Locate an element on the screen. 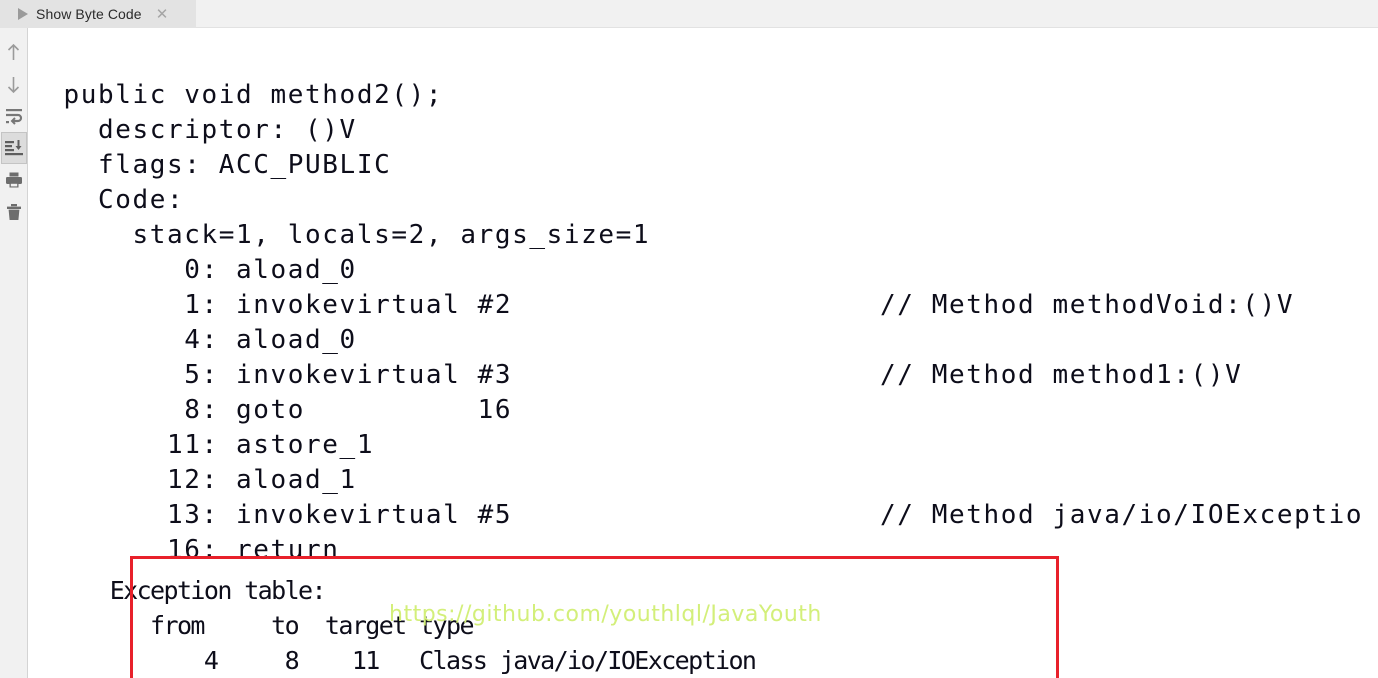 The image size is (1378, 678). scroll-to-end-icon is located at coordinates (13, 148).